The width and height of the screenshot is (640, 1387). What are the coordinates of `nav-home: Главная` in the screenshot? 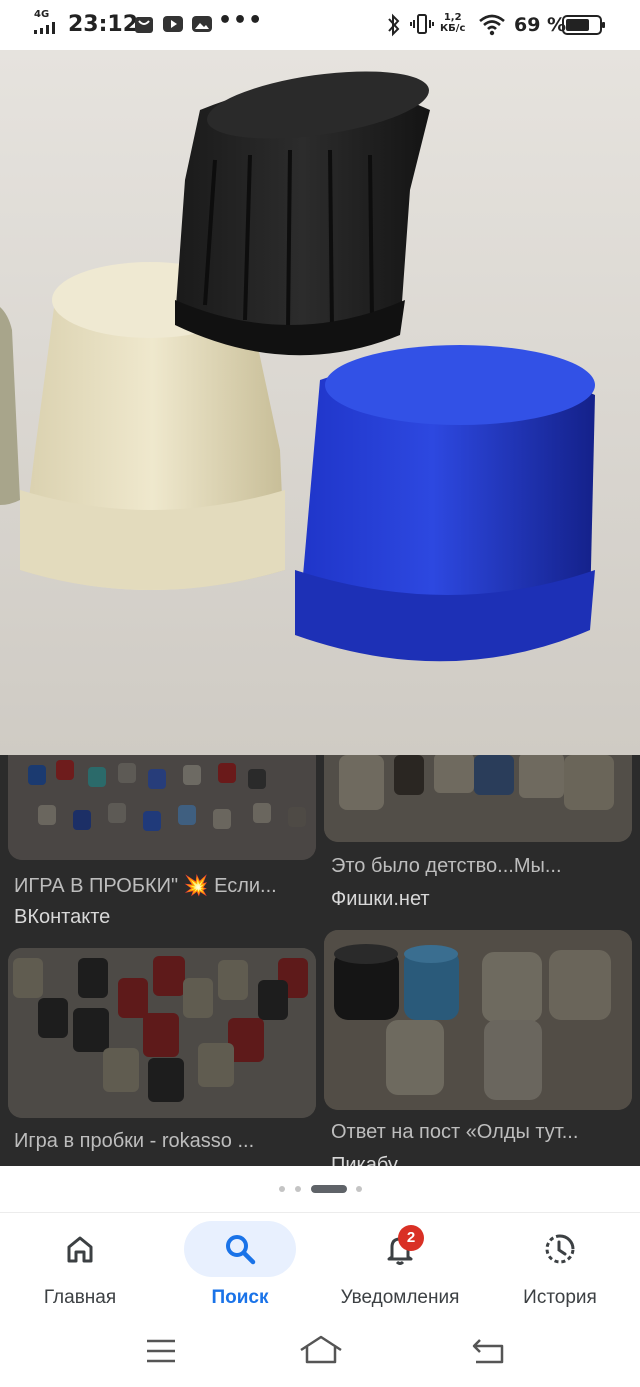 It's located at (80, 1267).